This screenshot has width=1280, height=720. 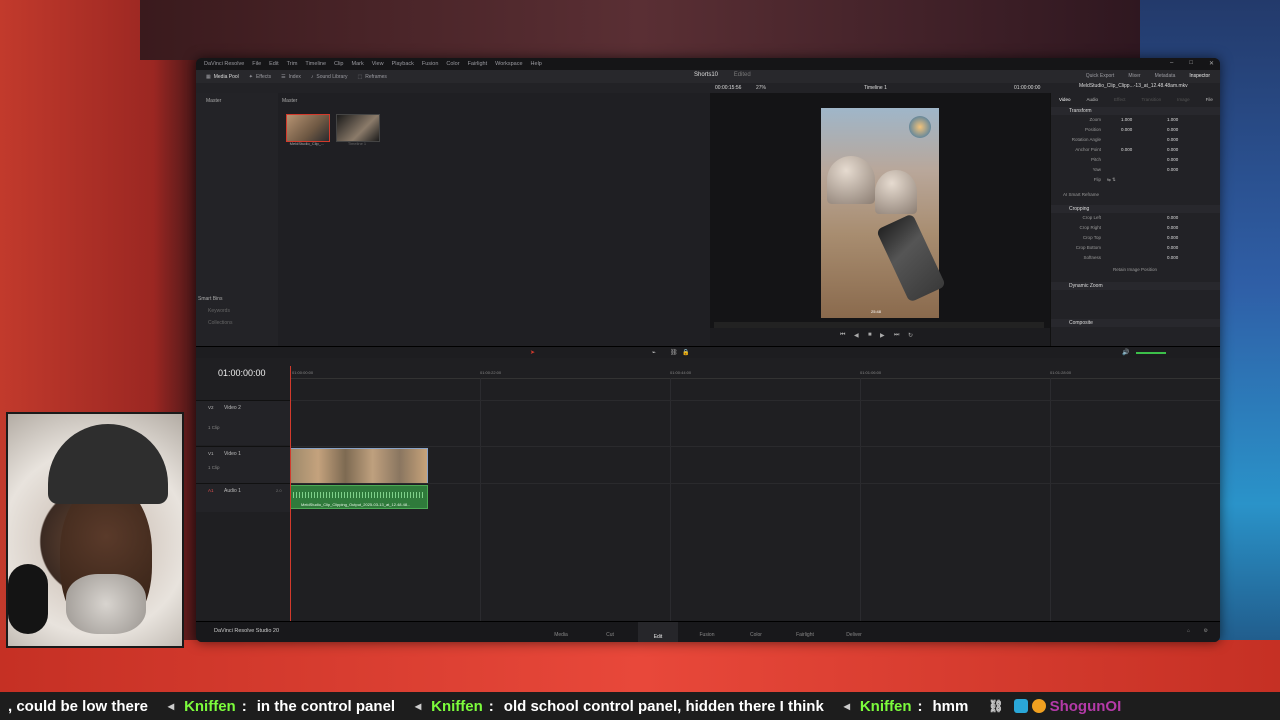 What do you see at coordinates (870, 335) in the screenshot?
I see `stop-icon: ■` at bounding box center [870, 335].